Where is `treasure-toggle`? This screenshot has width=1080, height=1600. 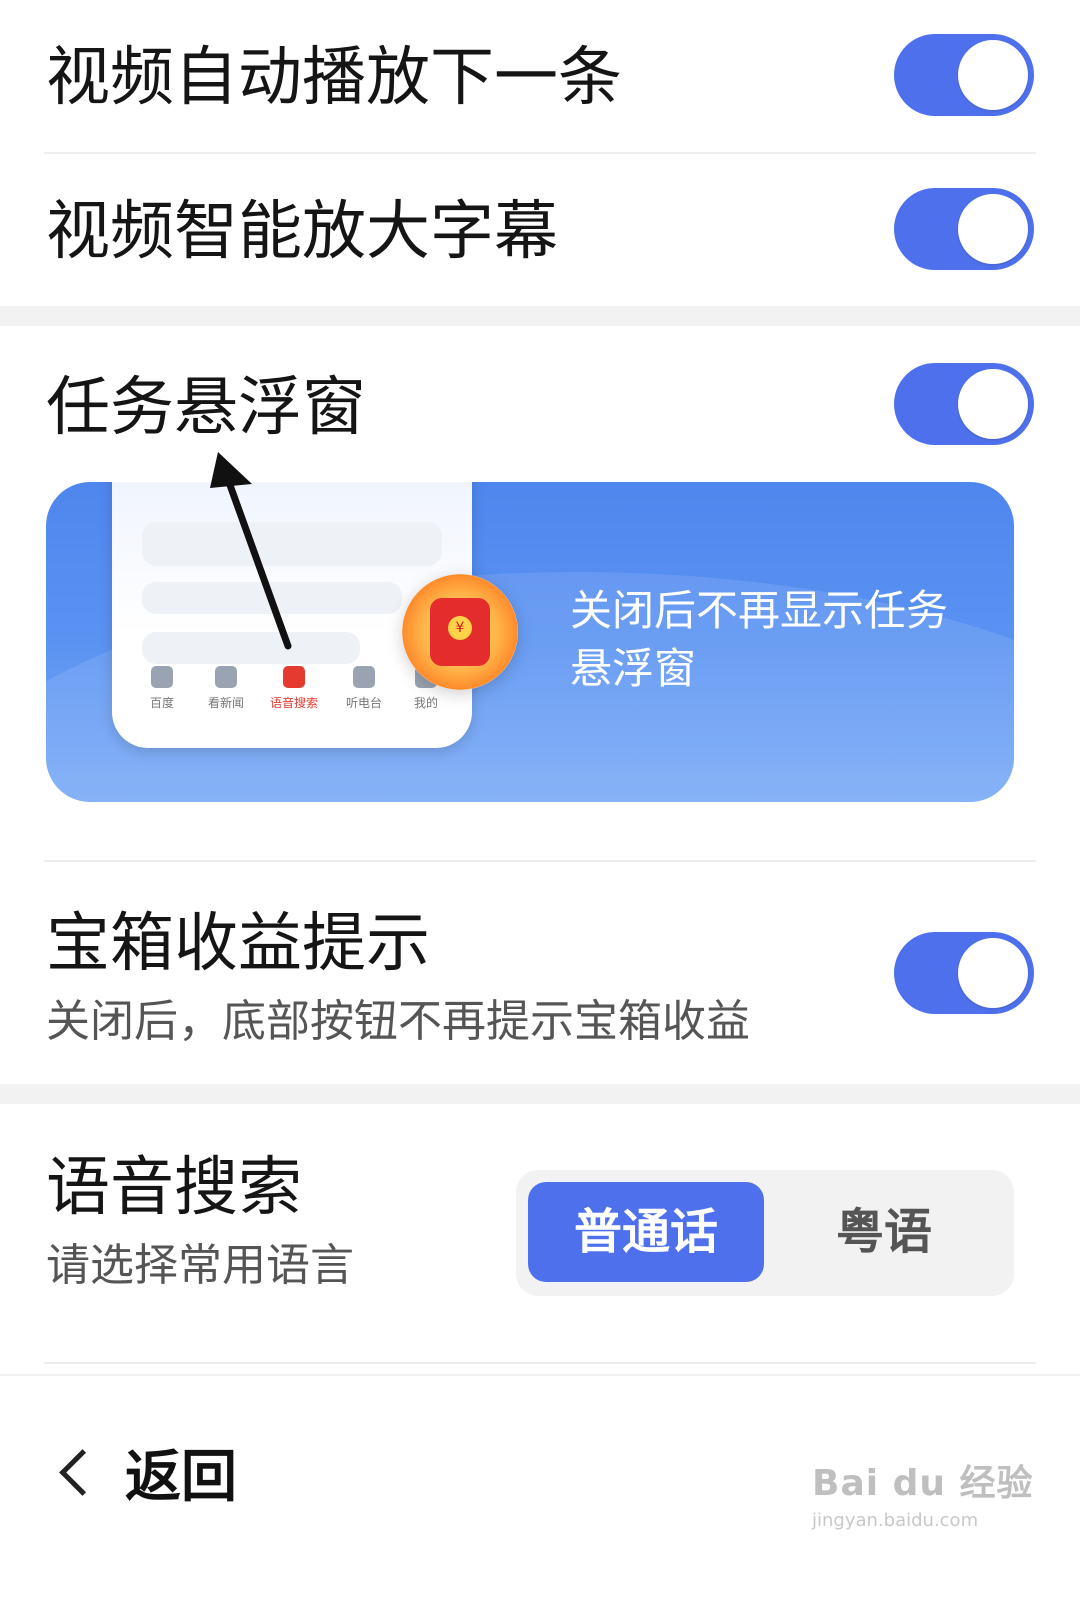
treasure-toggle is located at coordinates (964, 973).